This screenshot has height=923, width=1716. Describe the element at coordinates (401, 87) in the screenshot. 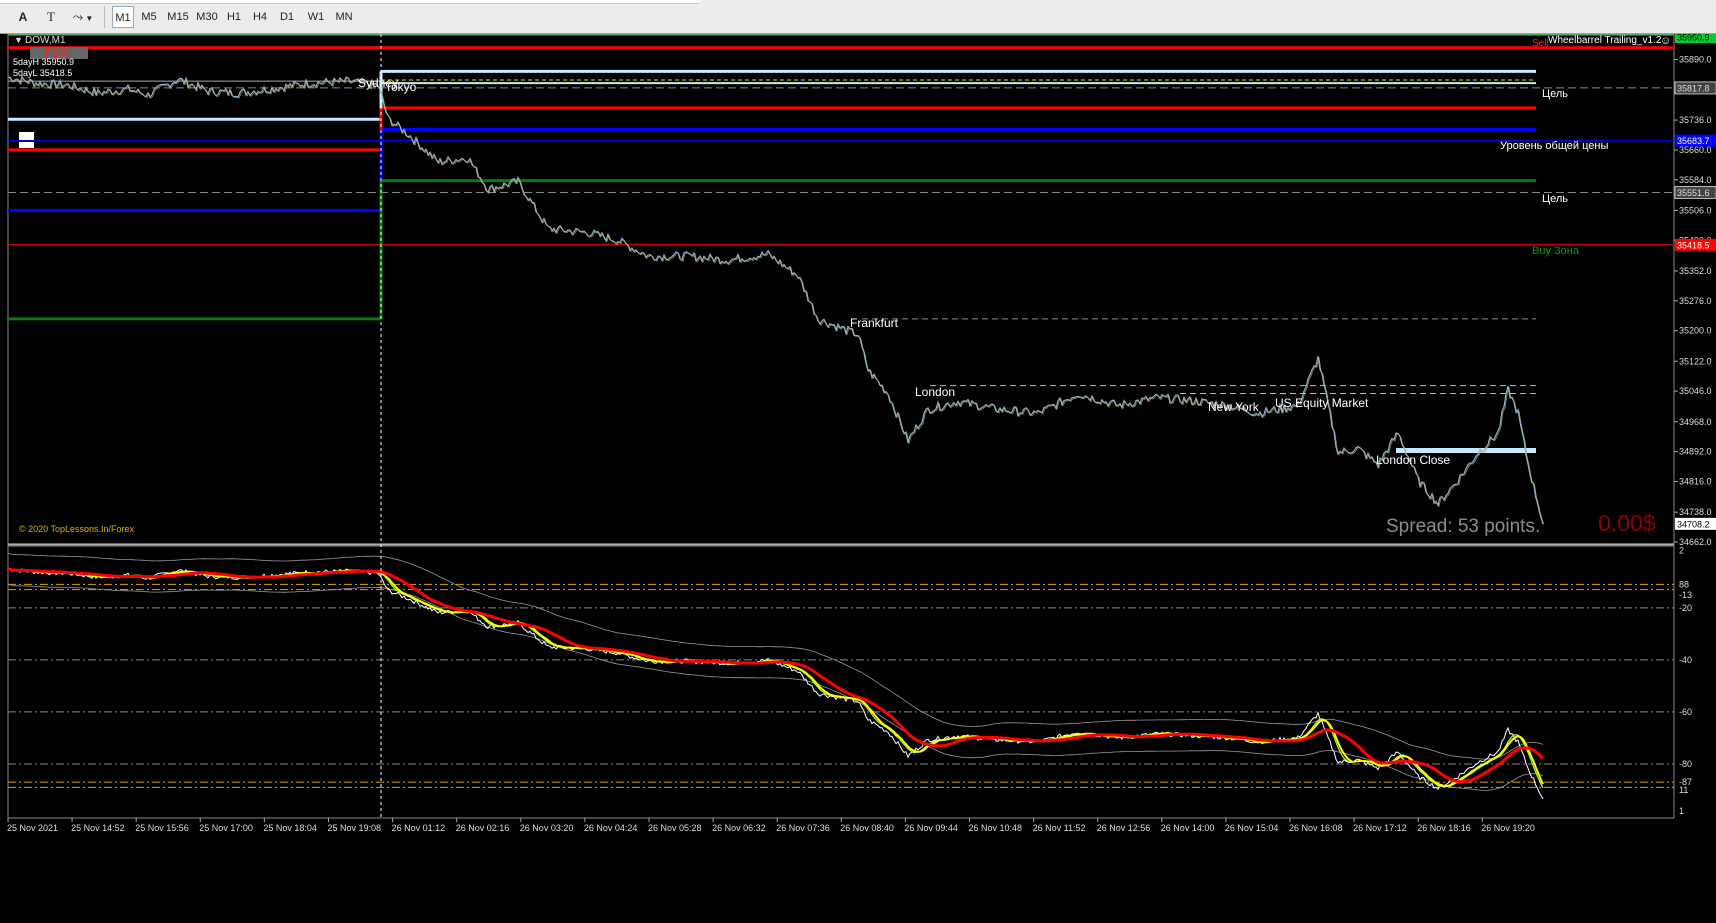

I see `session-label-tokyo: Tokyo` at that location.